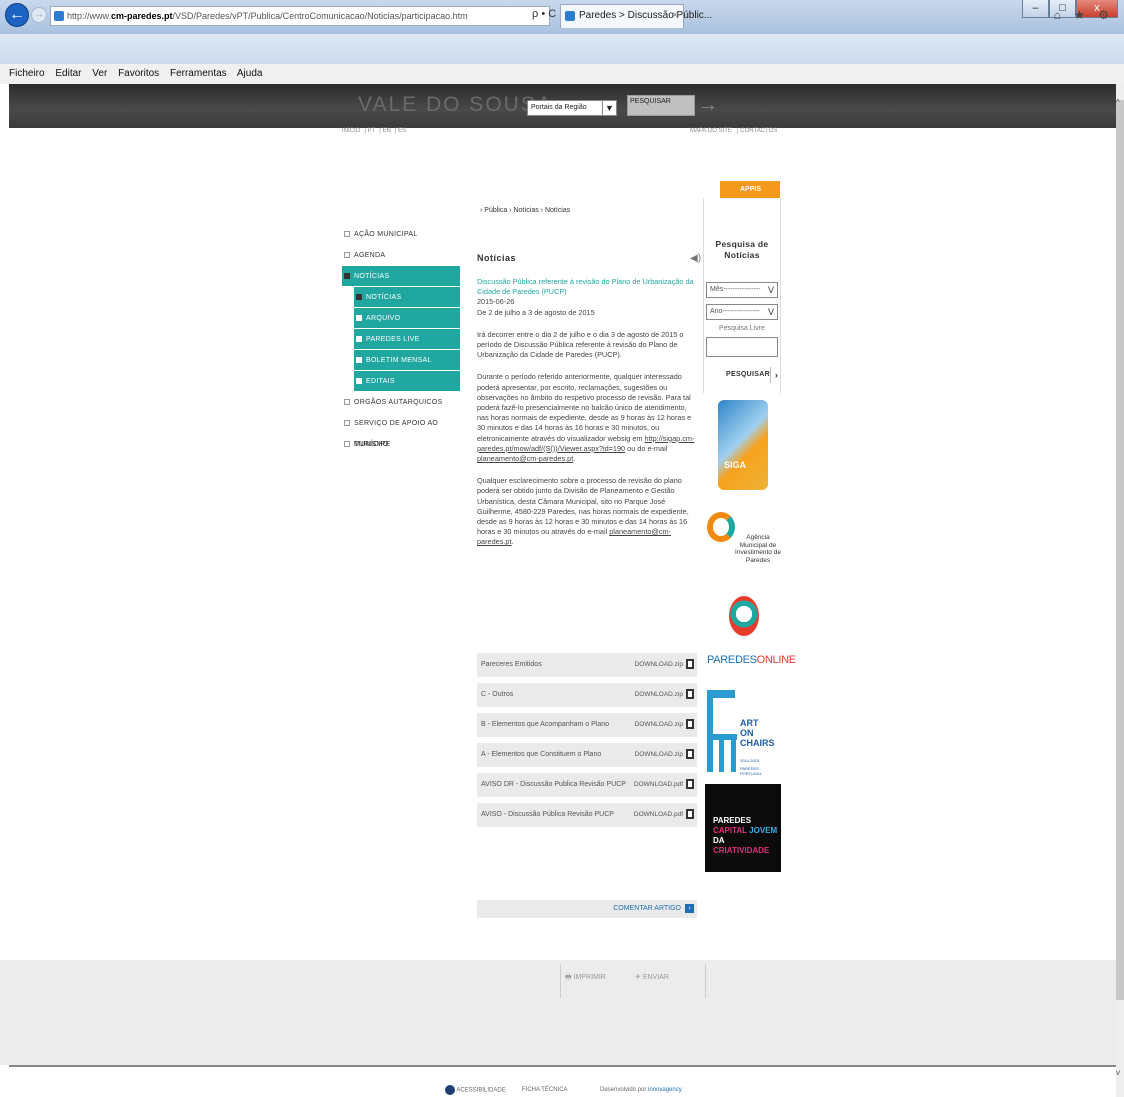 This screenshot has width=1124, height=1097. Describe the element at coordinates (401, 276) in the screenshot. I see `sidebar-item-noticias: NOTÍCIAS` at that location.